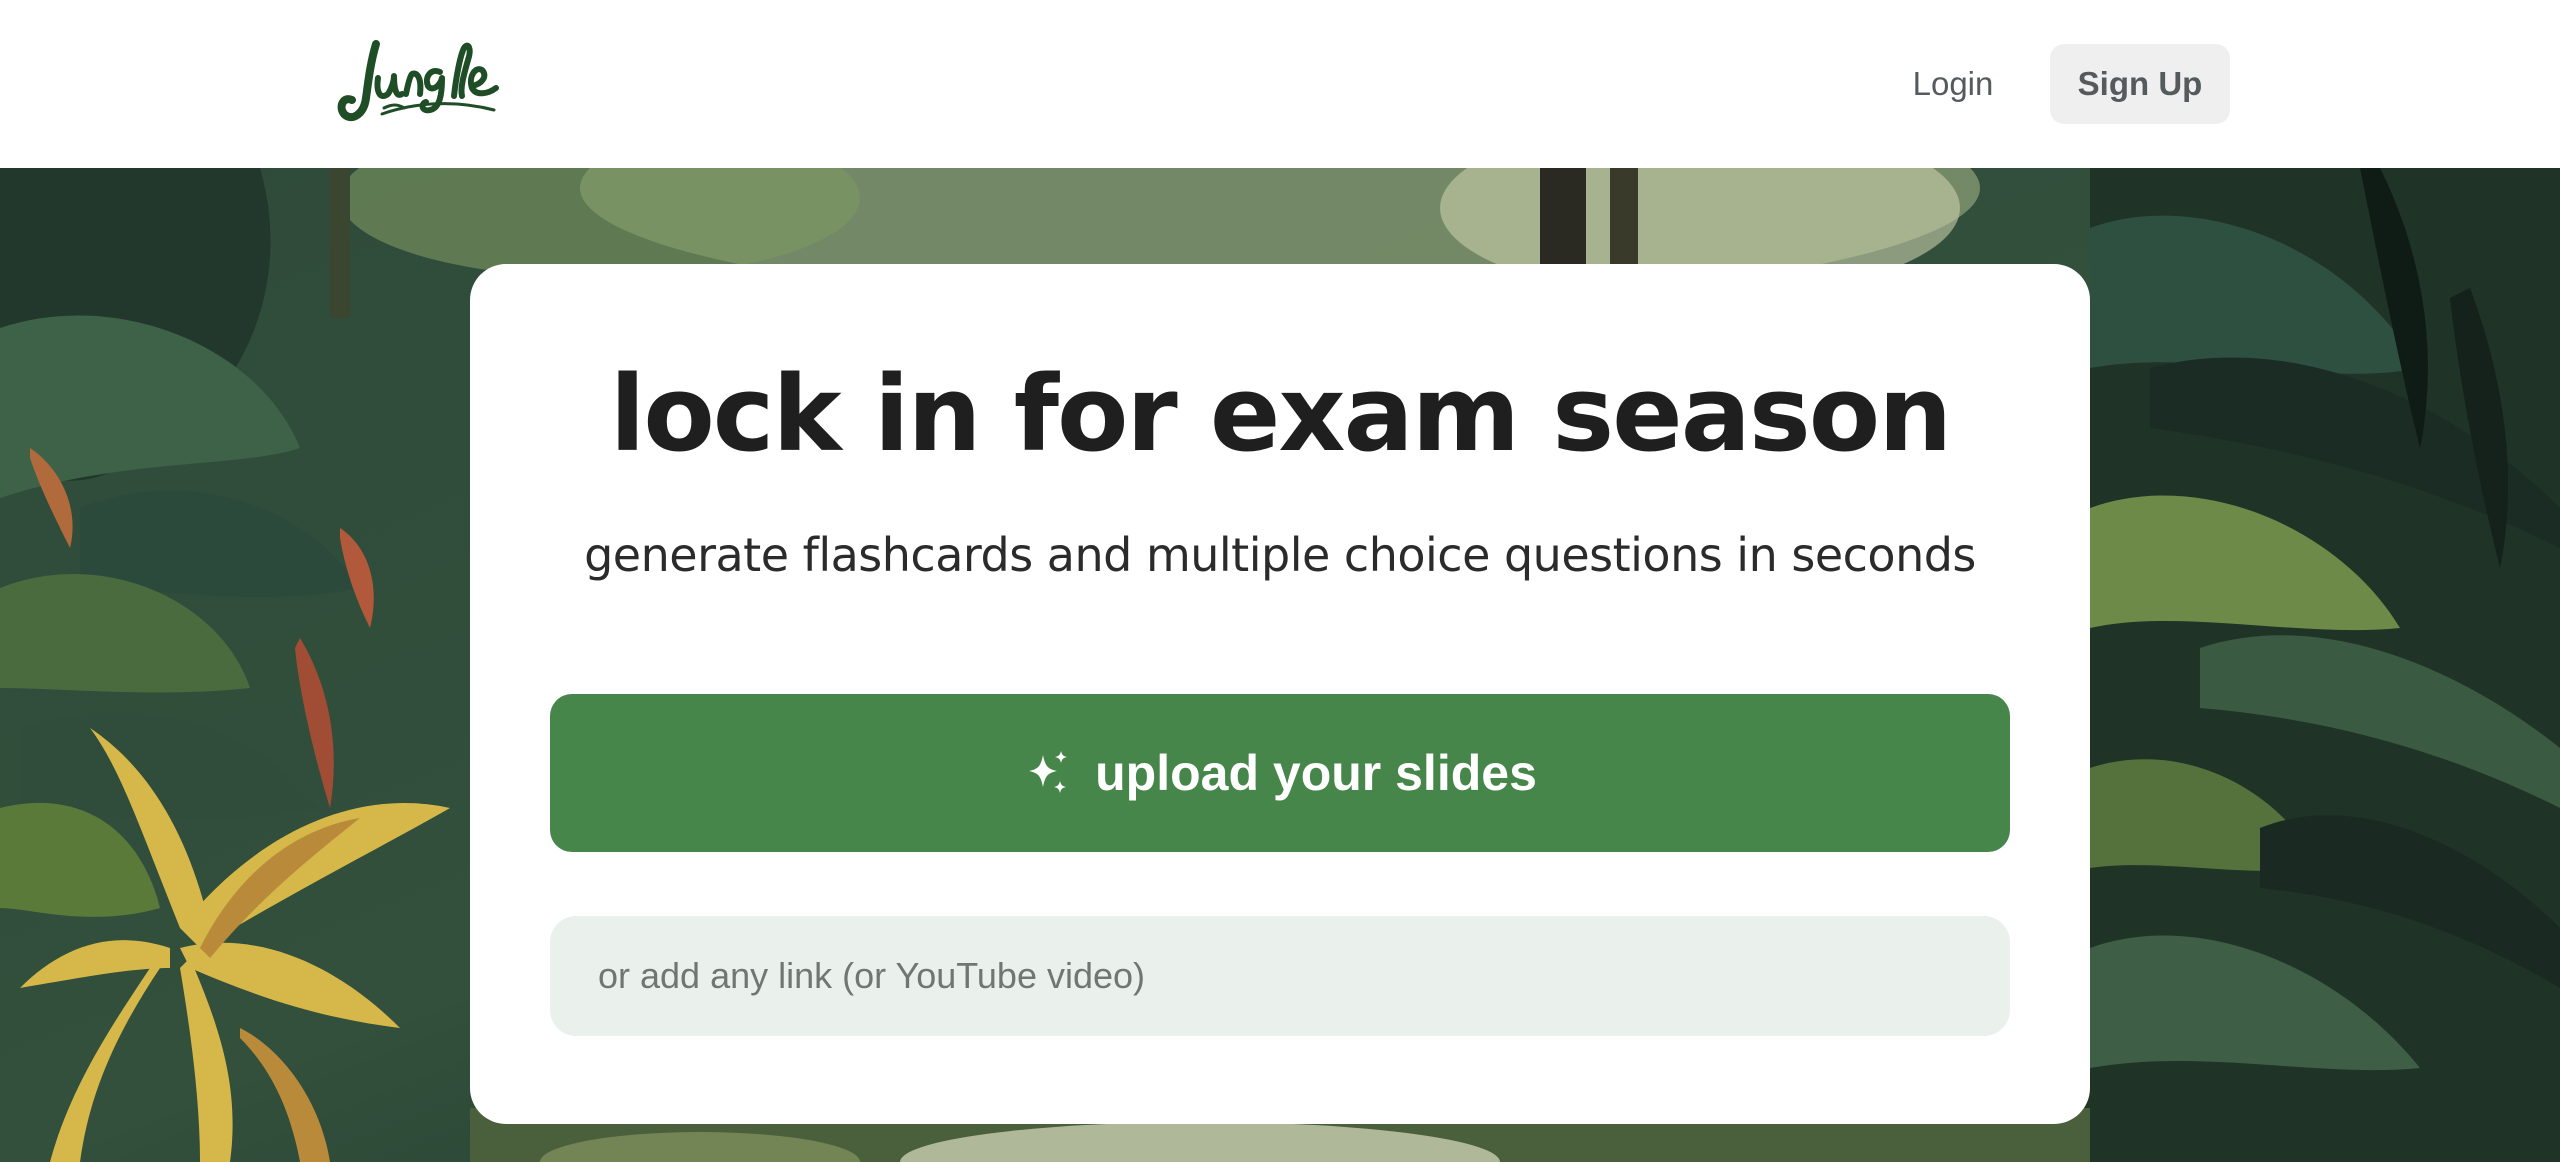 The height and width of the screenshot is (1162, 2560). I want to click on top-nav: Login Sign Up, so click(1280, 84).